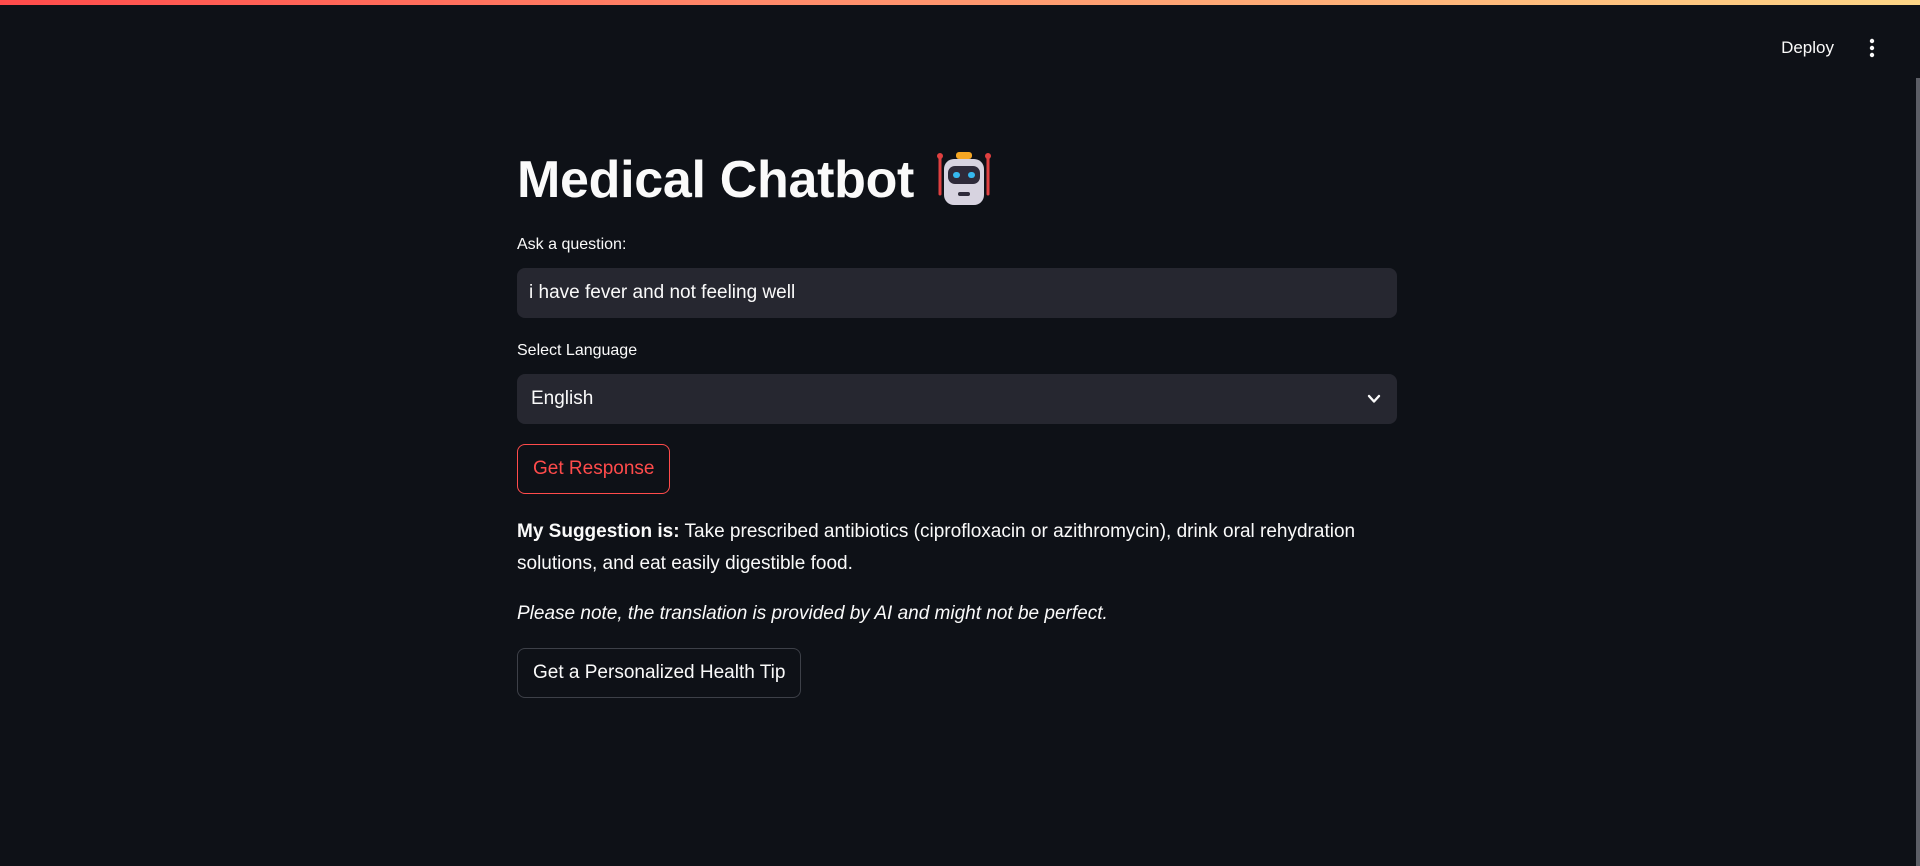  Describe the element at coordinates (1374, 399) in the screenshot. I see `chevron-down-icon` at that location.